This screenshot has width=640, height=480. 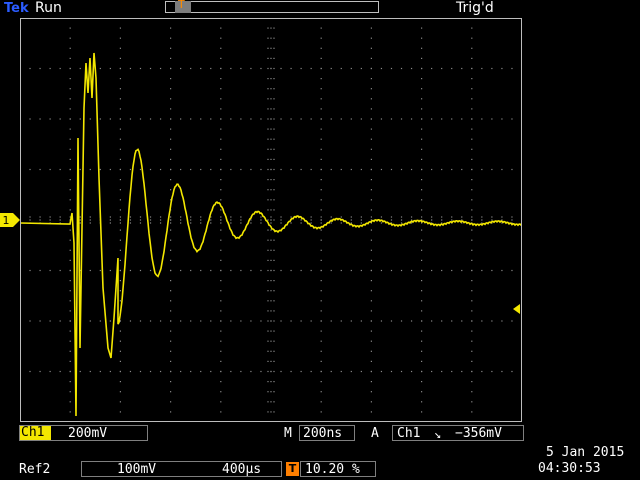 What do you see at coordinates (409, 433) in the screenshot?
I see `trigger-source: Ch1` at bounding box center [409, 433].